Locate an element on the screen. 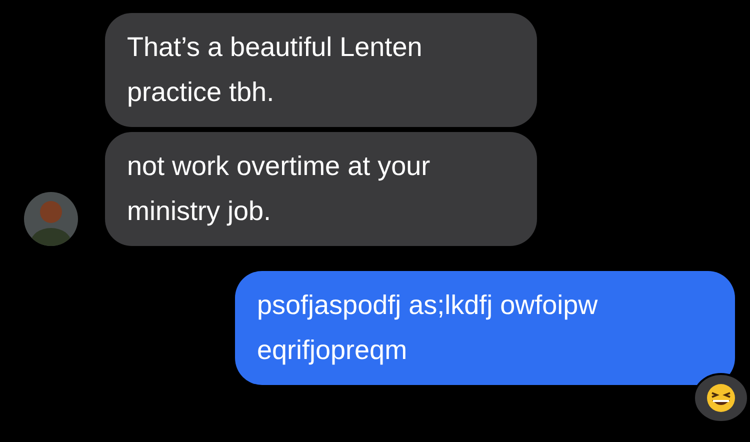 The image size is (750, 442). message-bubble: That’s a beautiful Lenten practice tbh. is located at coordinates (321, 70).